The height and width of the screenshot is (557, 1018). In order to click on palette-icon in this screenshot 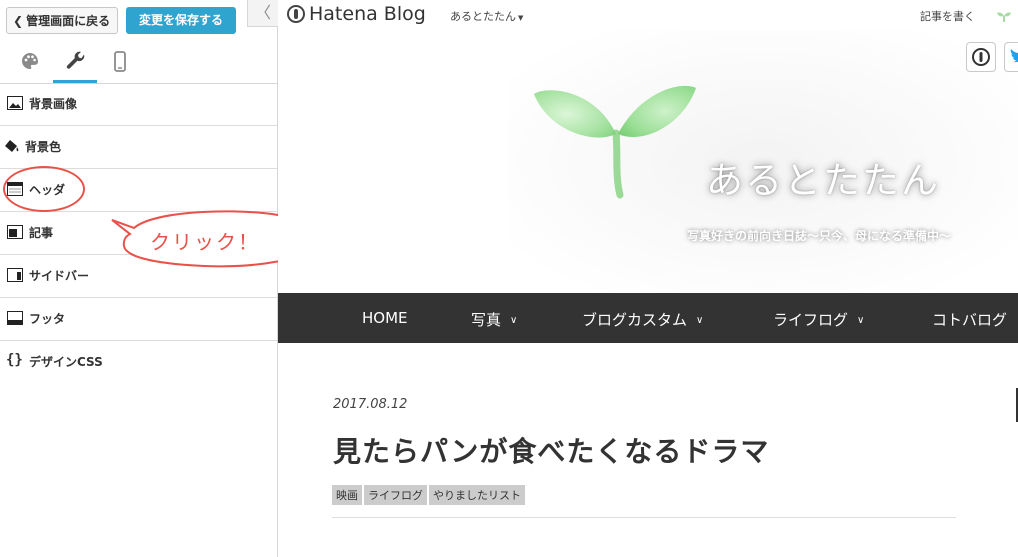, I will do `click(30, 61)`.